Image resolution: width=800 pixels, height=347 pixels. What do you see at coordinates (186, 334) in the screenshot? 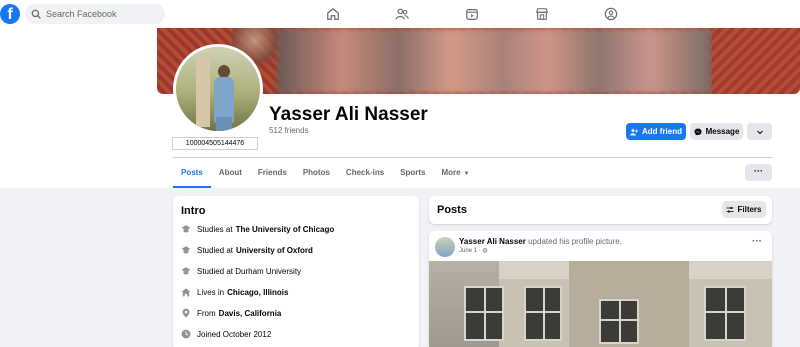
I see `clock-icon` at bounding box center [186, 334].